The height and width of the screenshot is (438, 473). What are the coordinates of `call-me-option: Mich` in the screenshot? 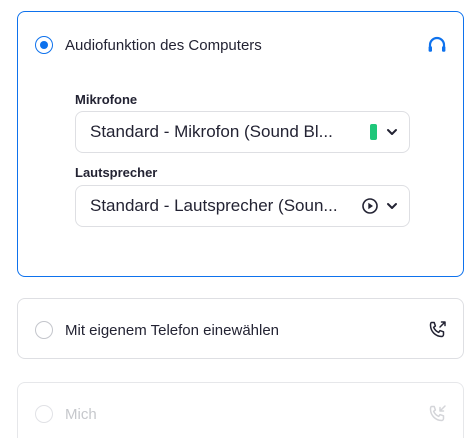 It's located at (242, 414).